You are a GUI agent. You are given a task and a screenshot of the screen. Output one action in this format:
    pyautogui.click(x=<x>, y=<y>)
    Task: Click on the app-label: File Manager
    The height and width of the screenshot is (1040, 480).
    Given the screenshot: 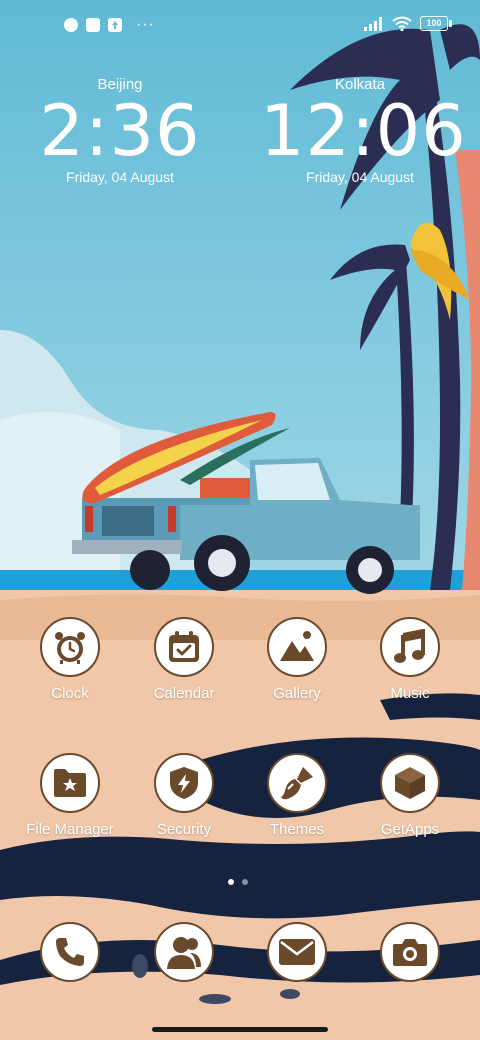 What is the action you would take?
    pyautogui.click(x=70, y=829)
    